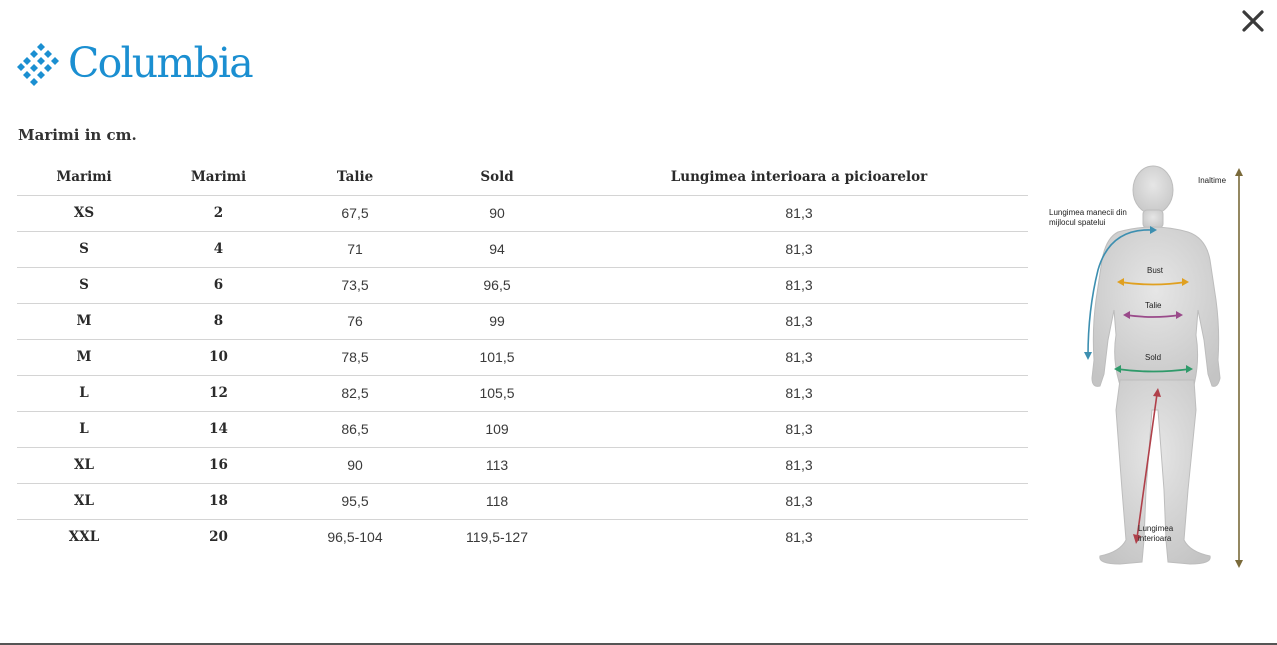 The width and height of the screenshot is (1277, 645). Describe the element at coordinates (355, 321) in the screenshot. I see `cell-talie: 76` at that location.